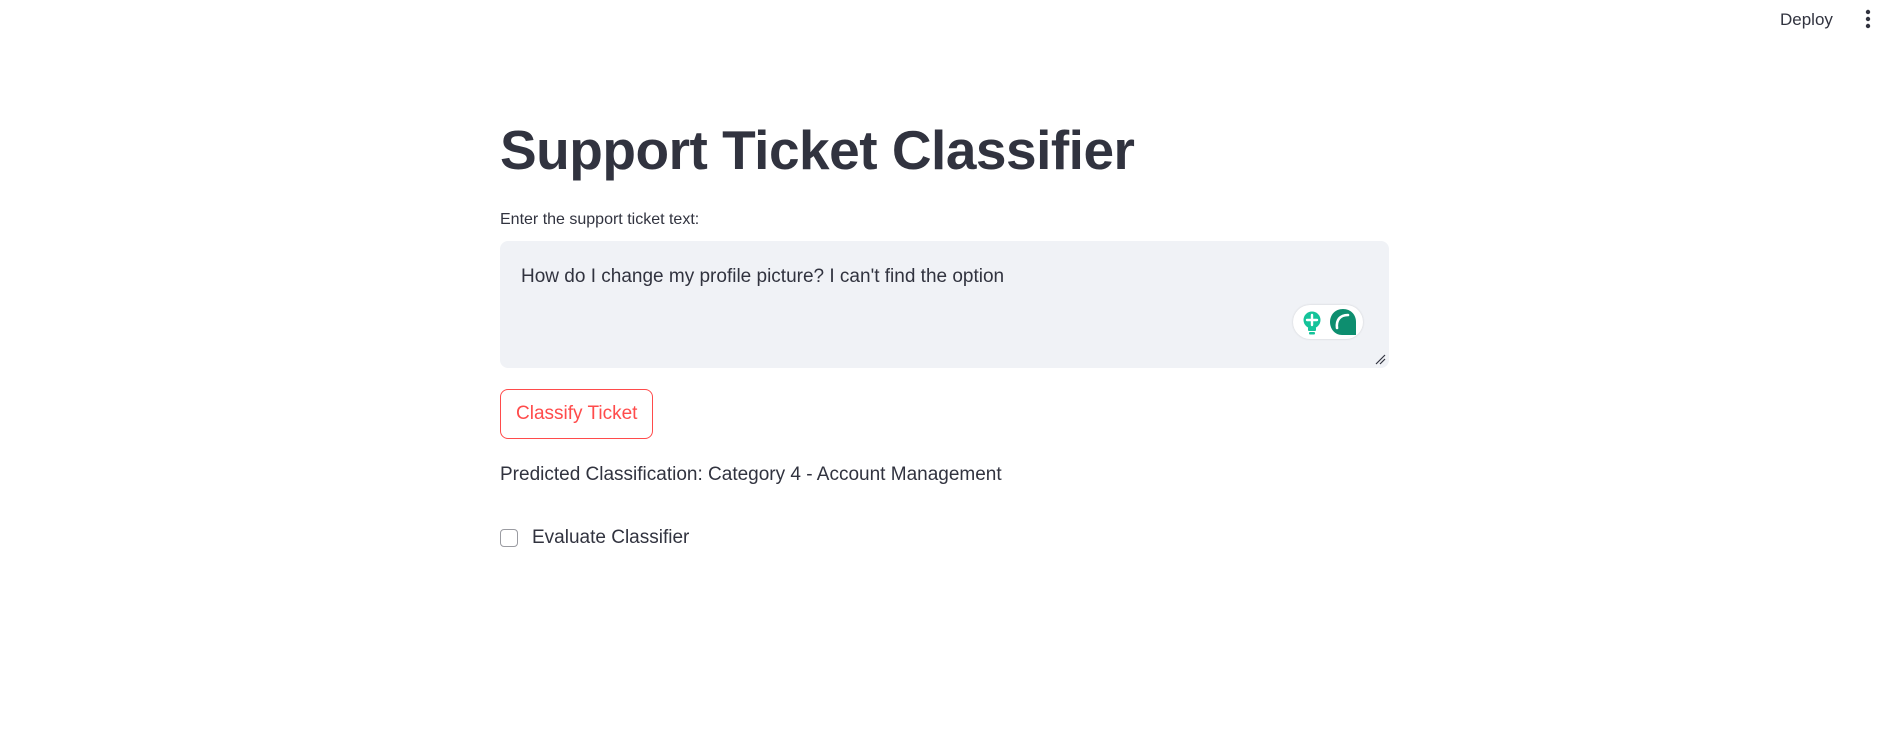 Image resolution: width=1893 pixels, height=756 pixels. Describe the element at coordinates (946, 19) in the screenshot. I see `app-header: Deploy` at that location.